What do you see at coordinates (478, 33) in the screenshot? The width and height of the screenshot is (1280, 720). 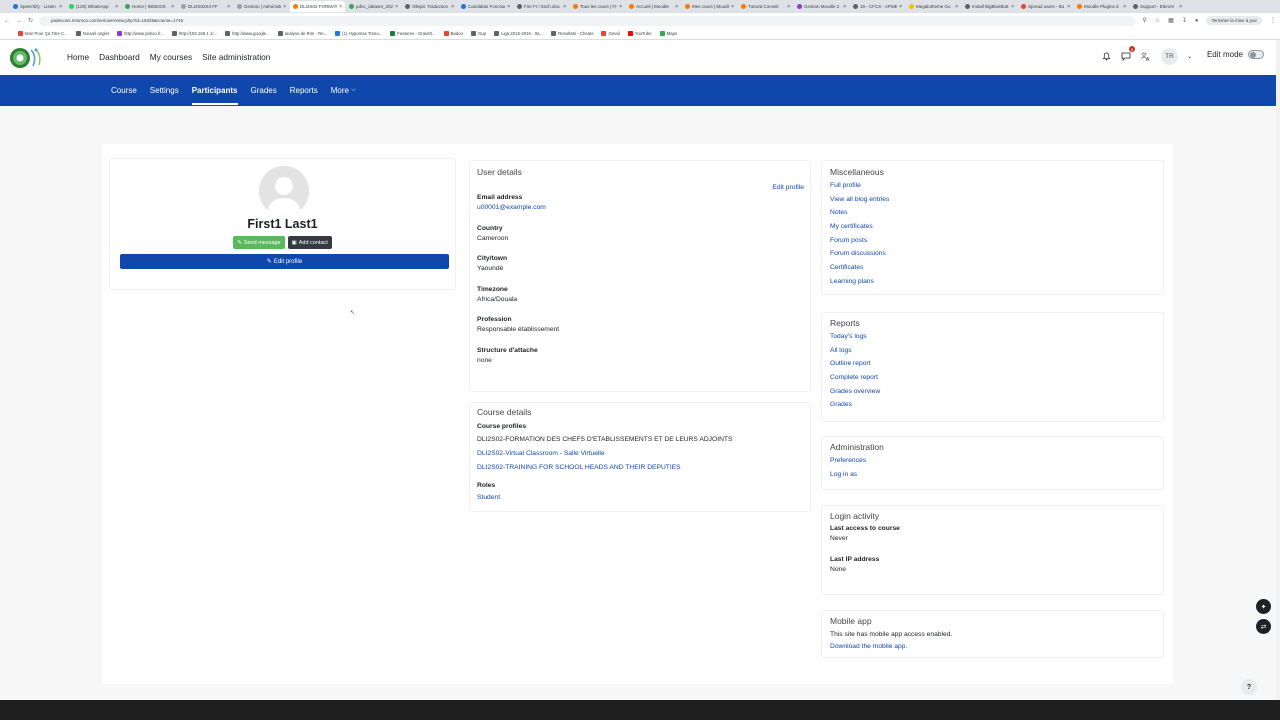 I see `bookmark-item: Gup` at bounding box center [478, 33].